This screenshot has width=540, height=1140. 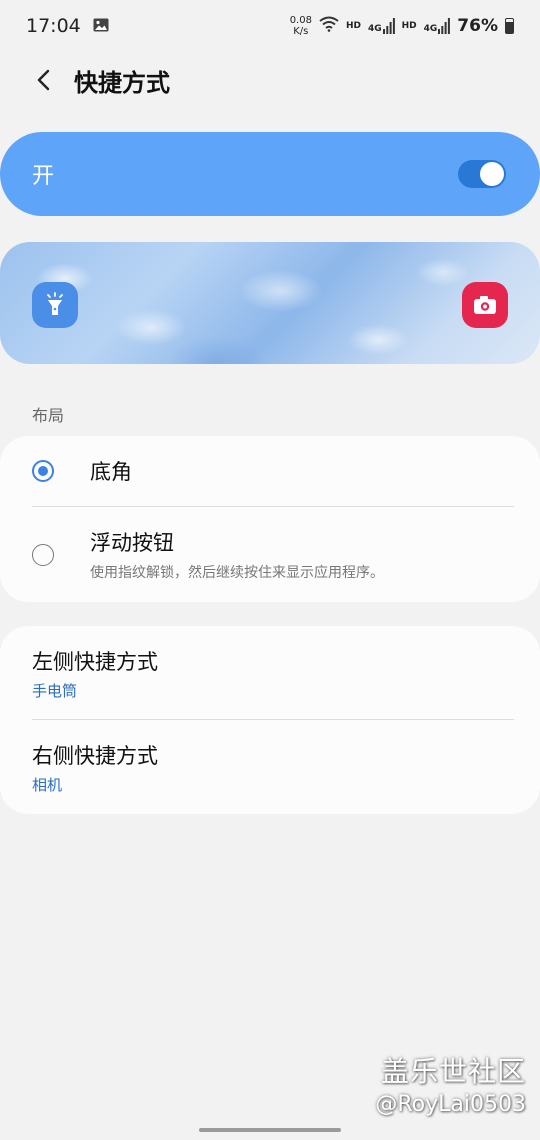 I want to click on battery-icon, so click(x=509, y=26).